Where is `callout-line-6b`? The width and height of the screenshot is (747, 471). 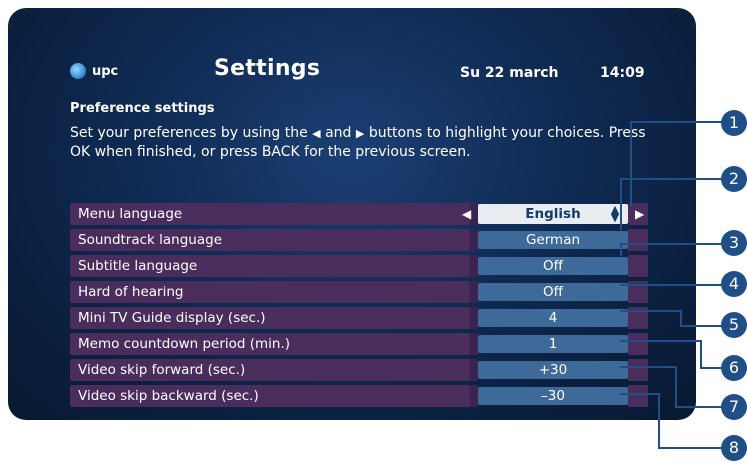 callout-line-6b is located at coordinates (702, 354).